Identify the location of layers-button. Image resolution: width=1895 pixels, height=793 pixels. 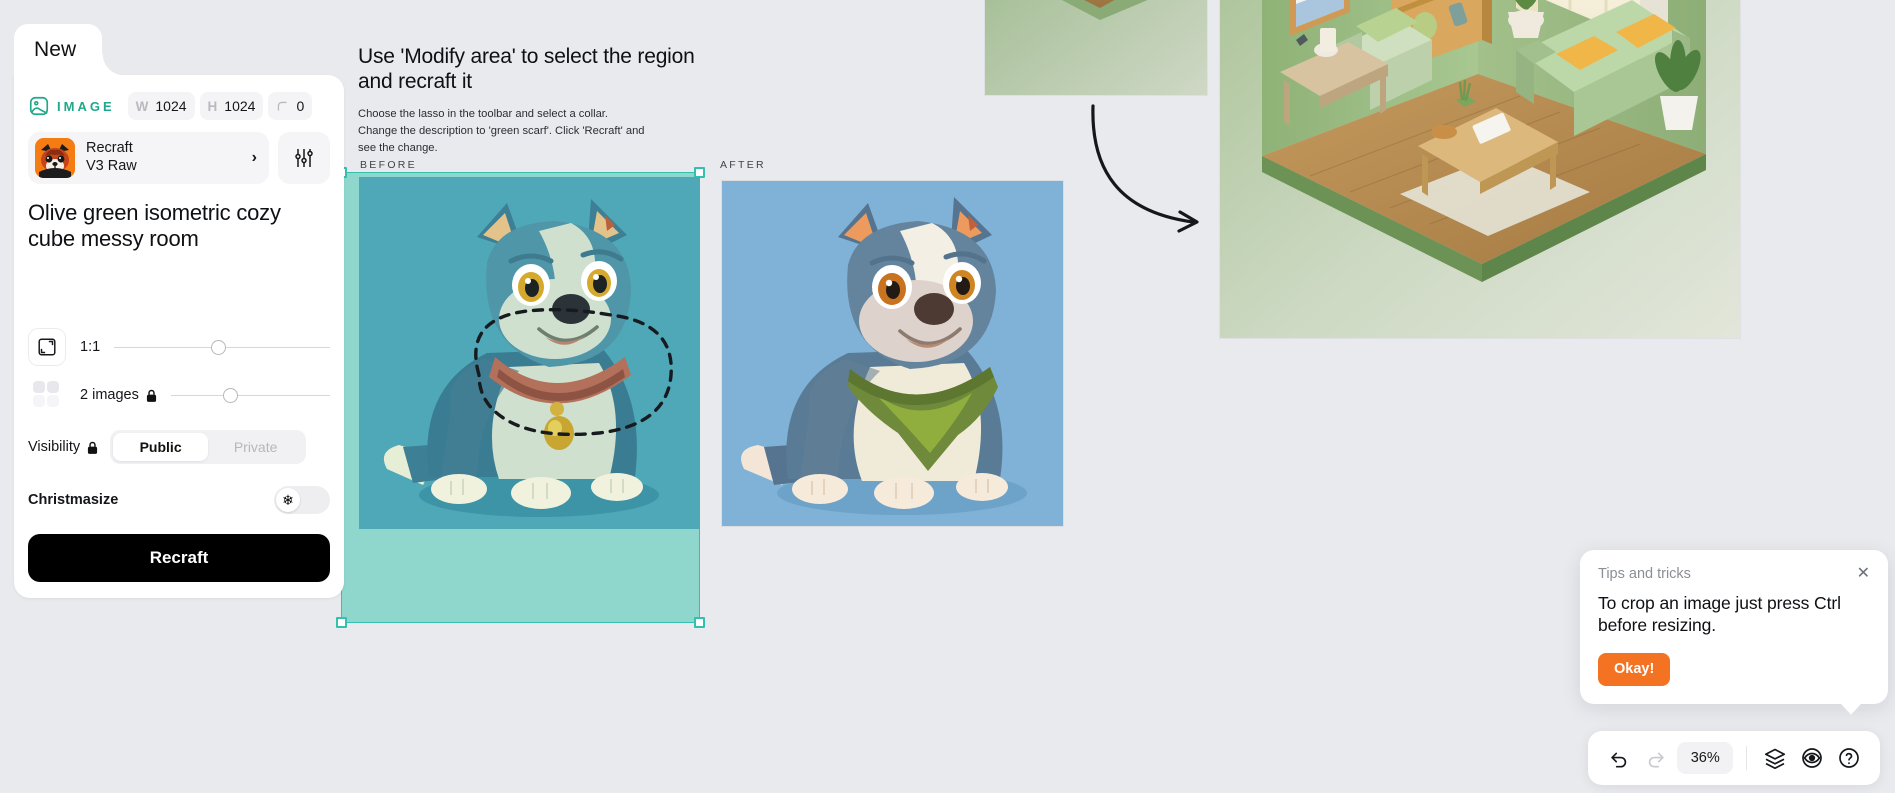
(1775, 758).